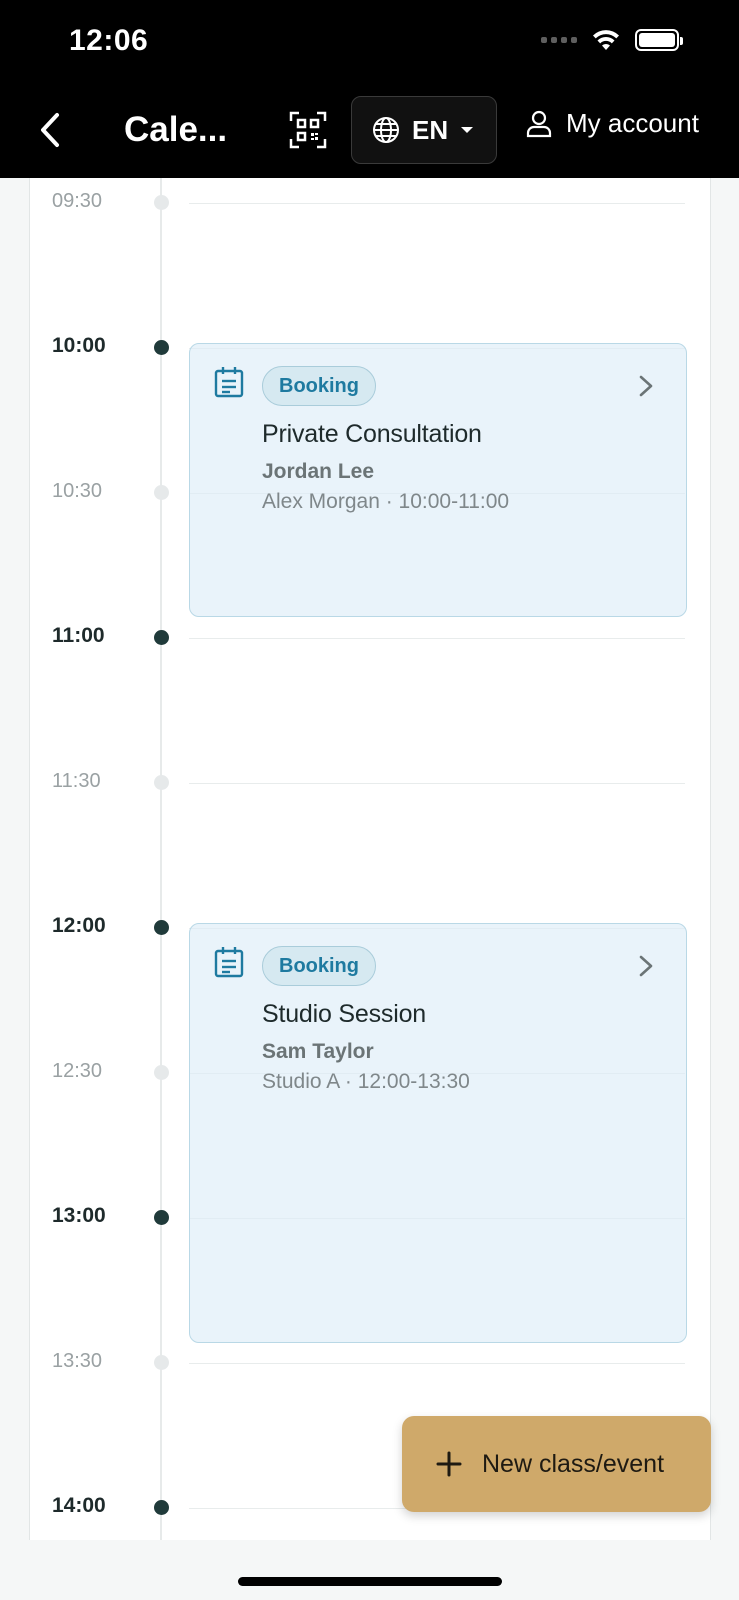  I want to click on app-header: 12:06 Cale... EN My account, so click(369, 89).